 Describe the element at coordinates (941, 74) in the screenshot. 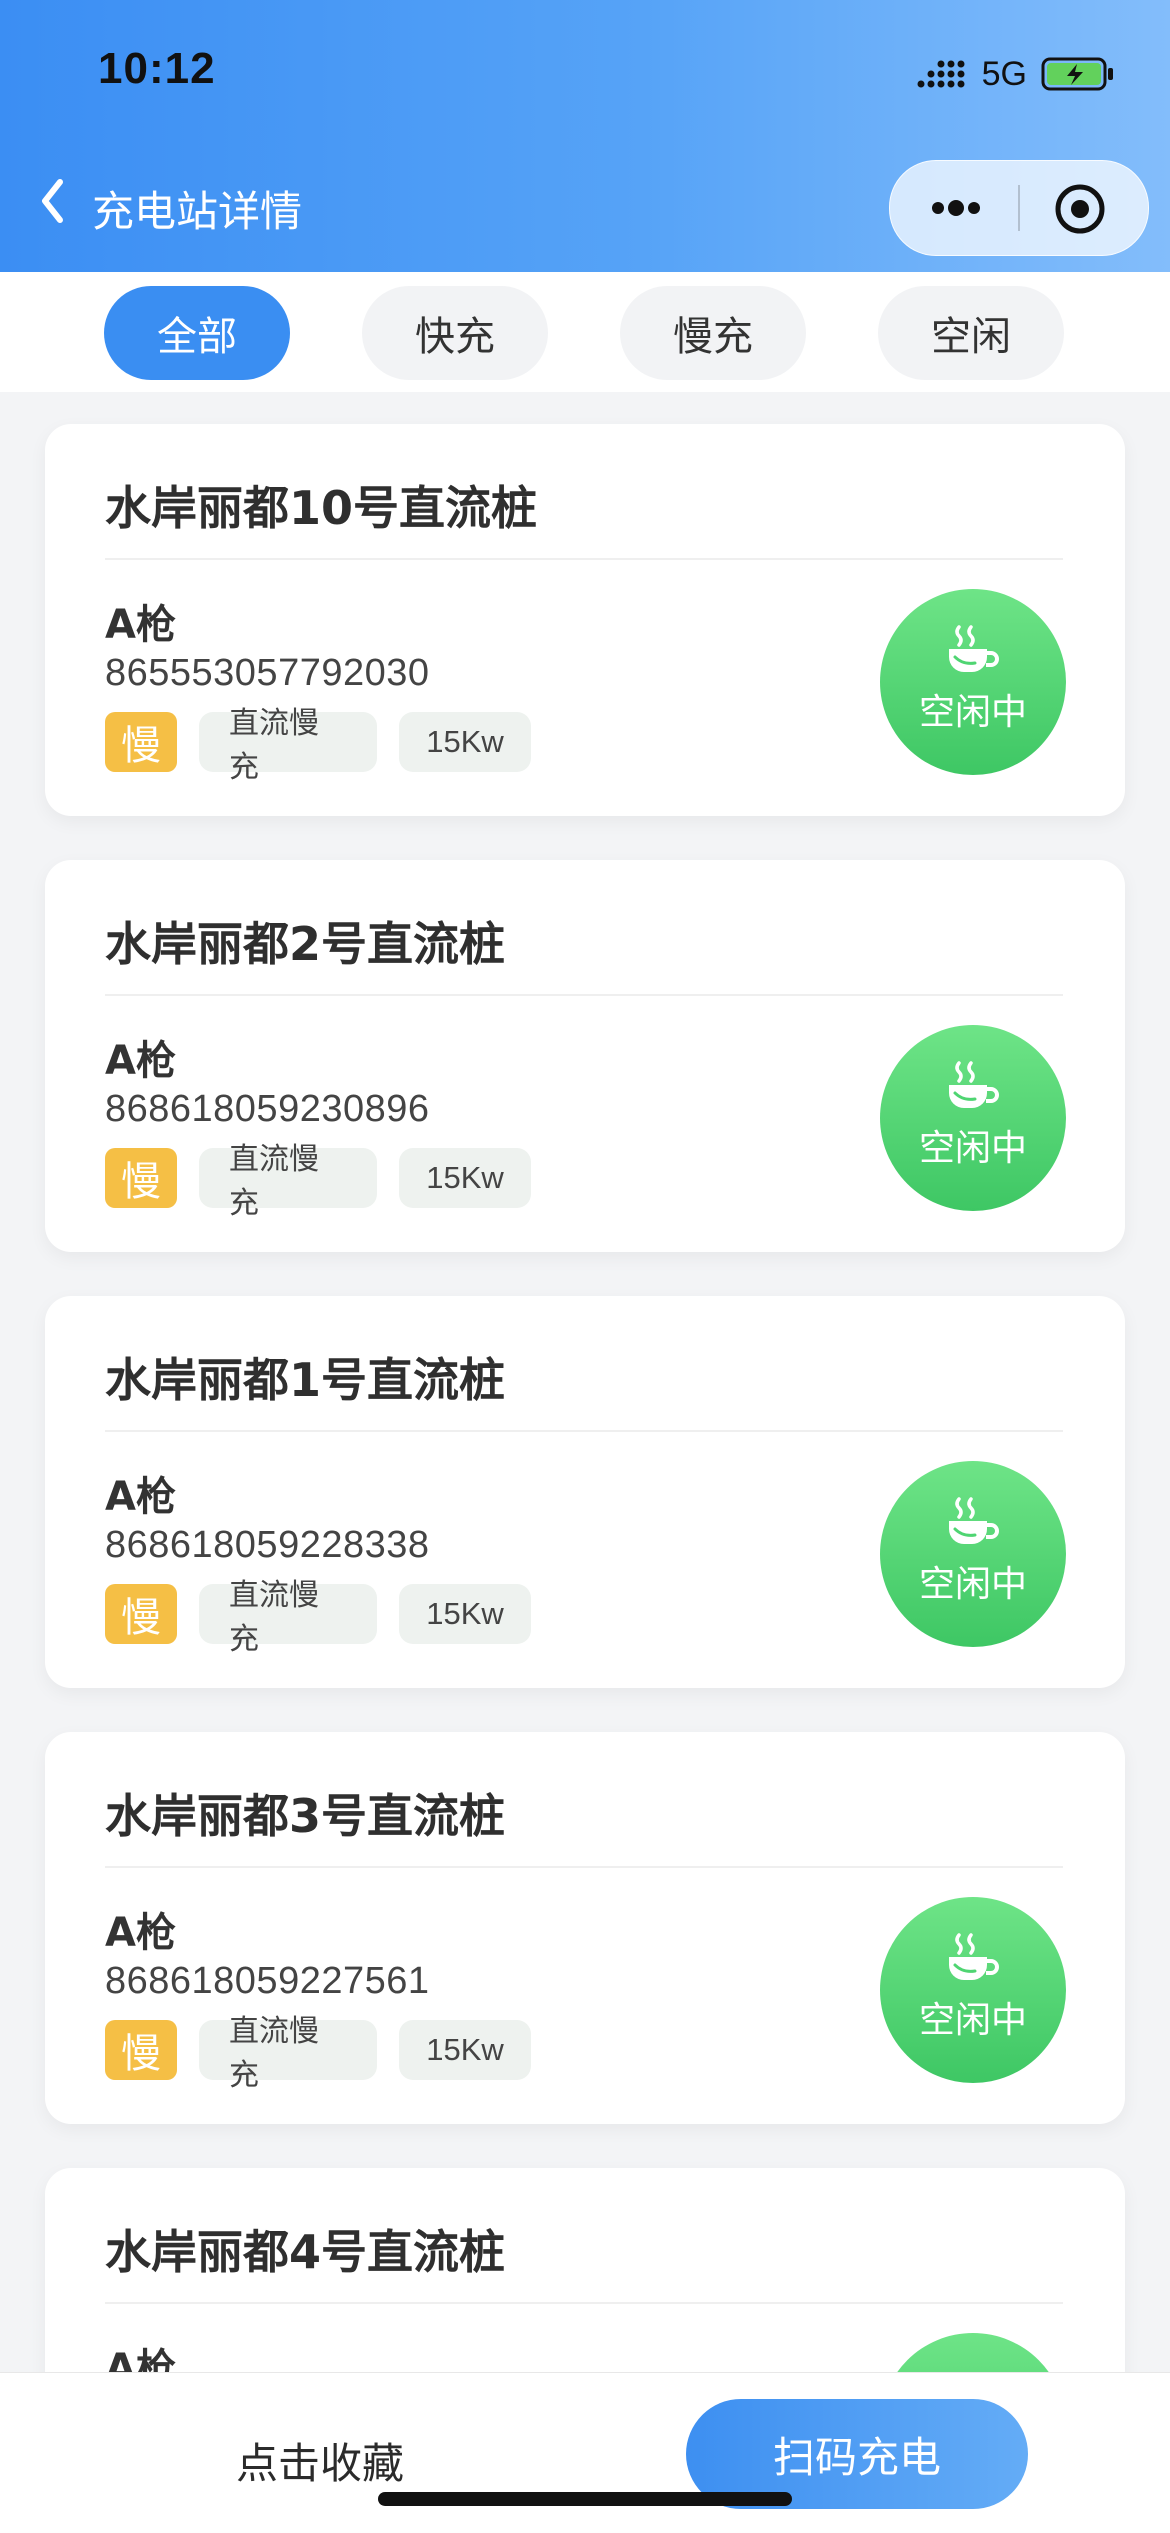

I see `signal-icon` at that location.